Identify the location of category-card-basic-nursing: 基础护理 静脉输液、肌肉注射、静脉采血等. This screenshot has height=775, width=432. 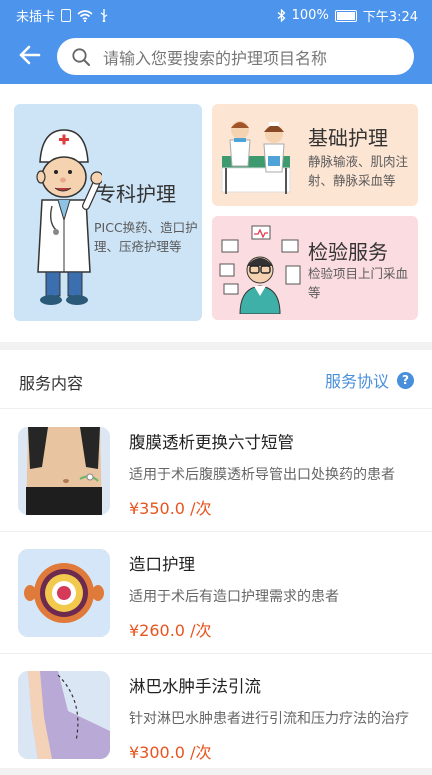
(315, 155).